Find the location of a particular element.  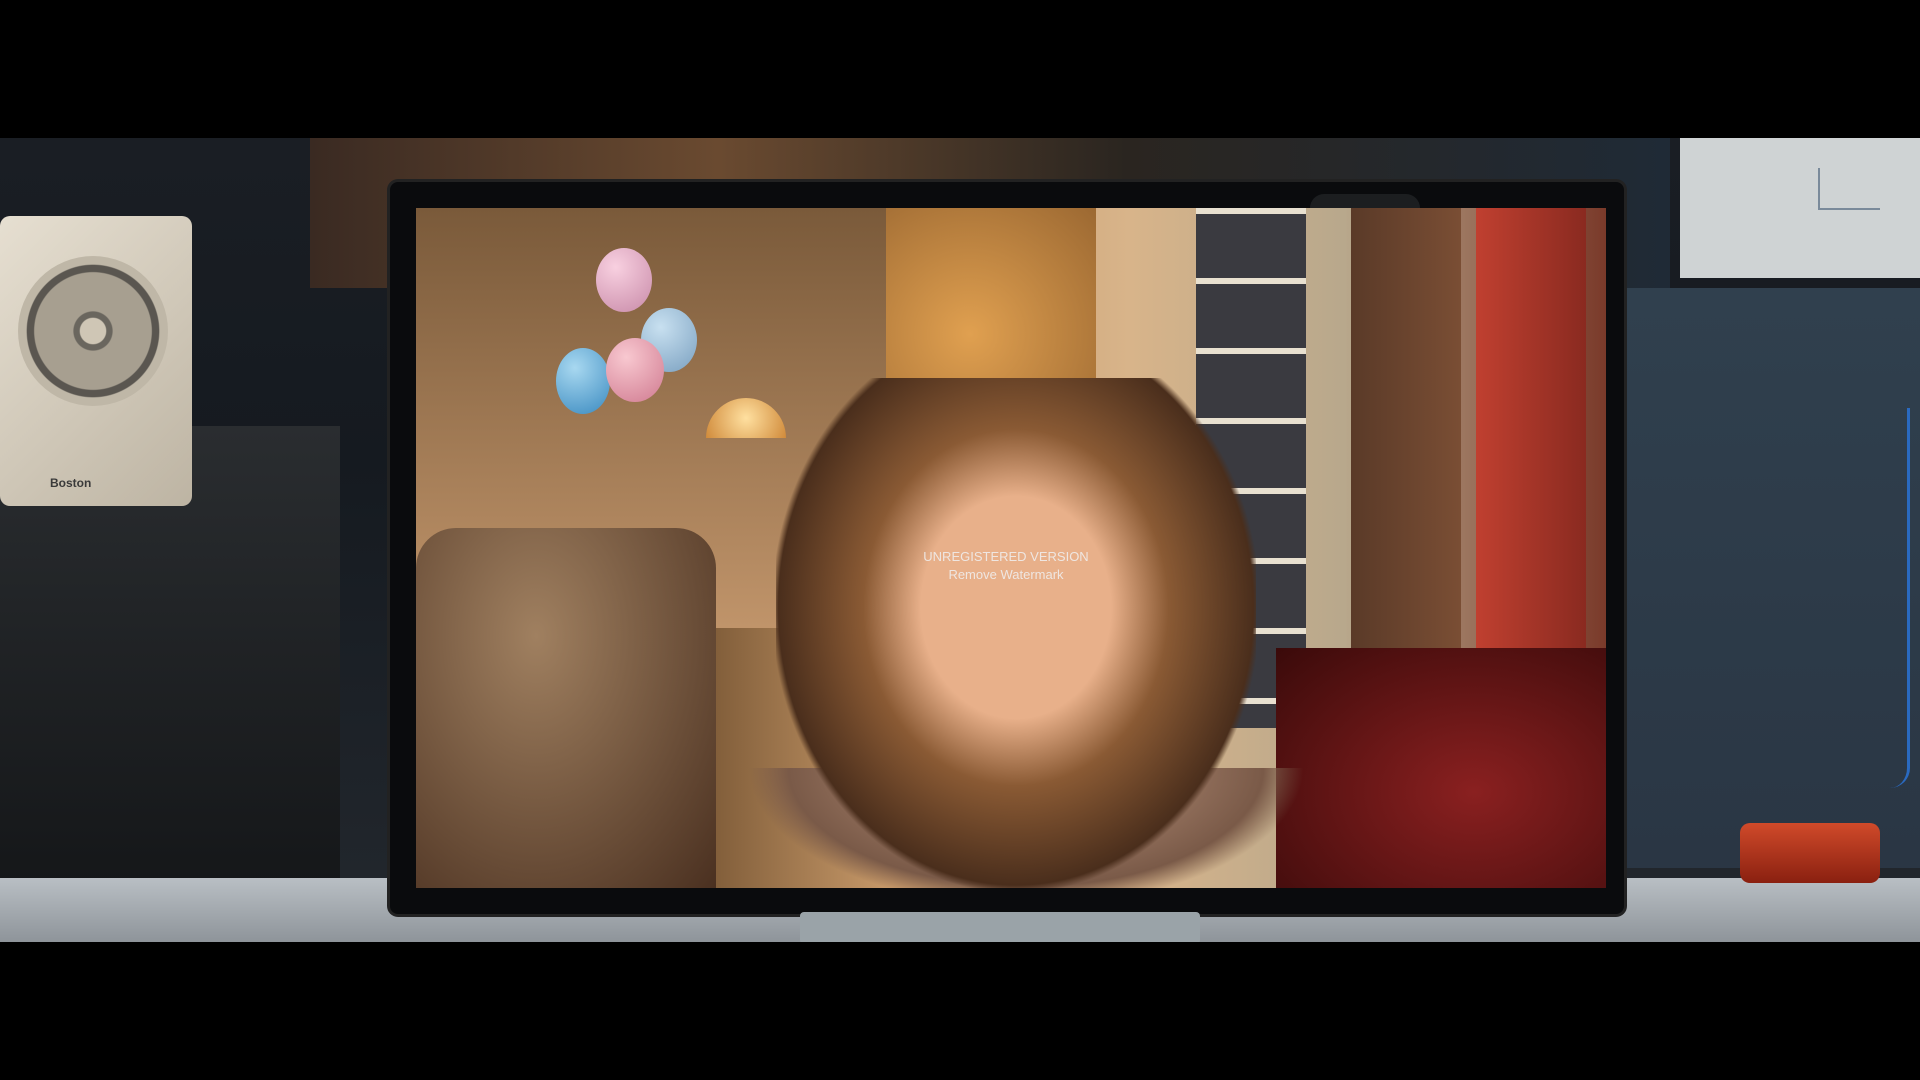

couch is located at coordinates (566, 708).